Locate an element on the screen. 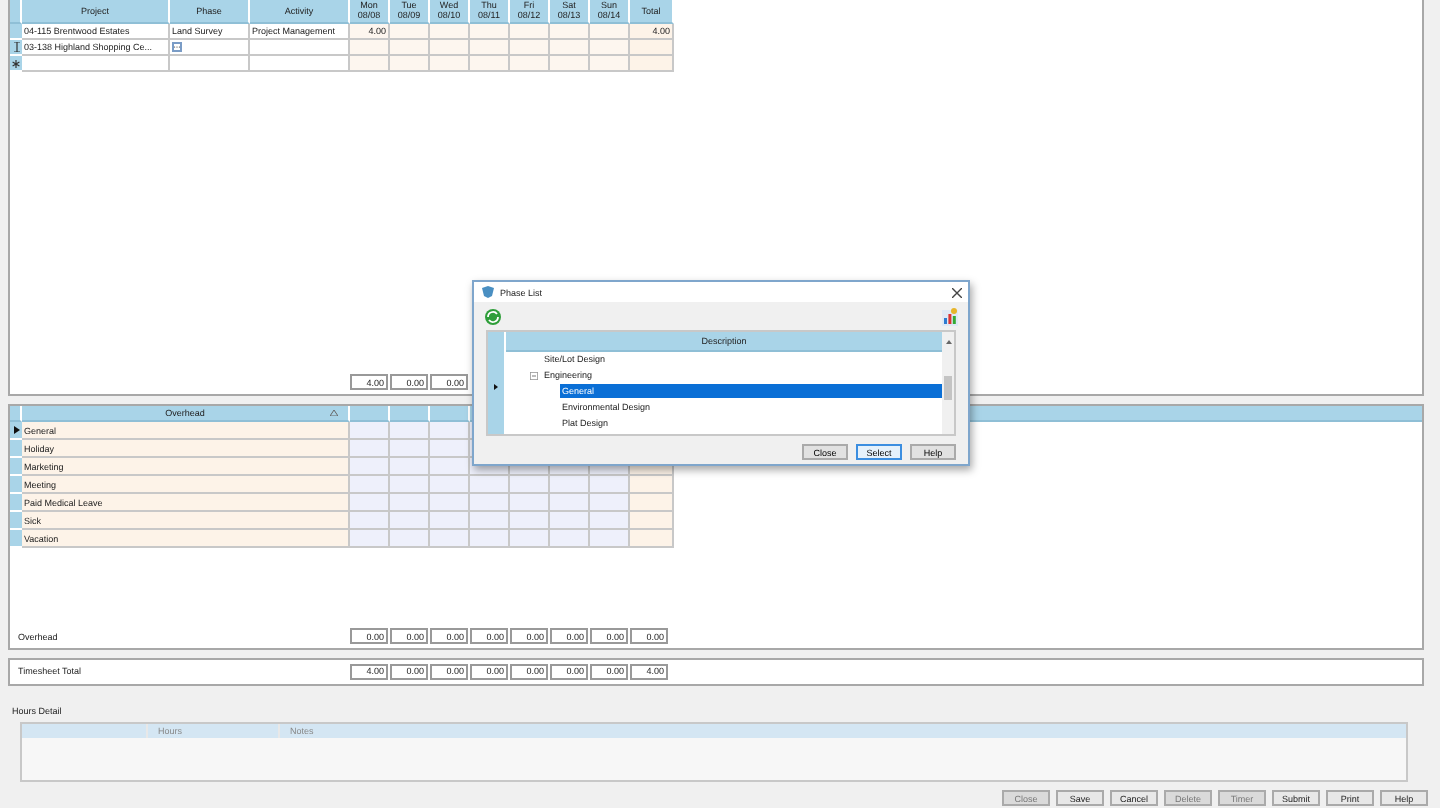 Image resolution: width=1440 pixels, height=808 pixels. close-button is located at coordinates (956, 292).